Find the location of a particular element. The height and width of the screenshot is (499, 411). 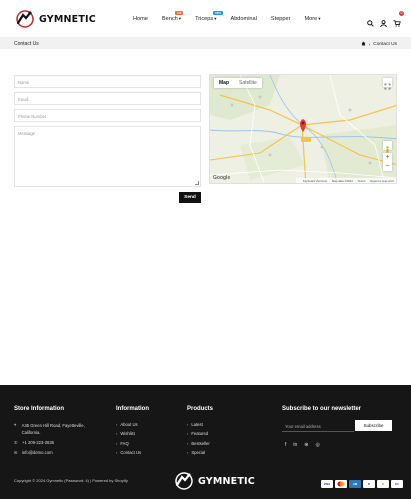

footer-link: About Us is located at coordinates (128, 424).